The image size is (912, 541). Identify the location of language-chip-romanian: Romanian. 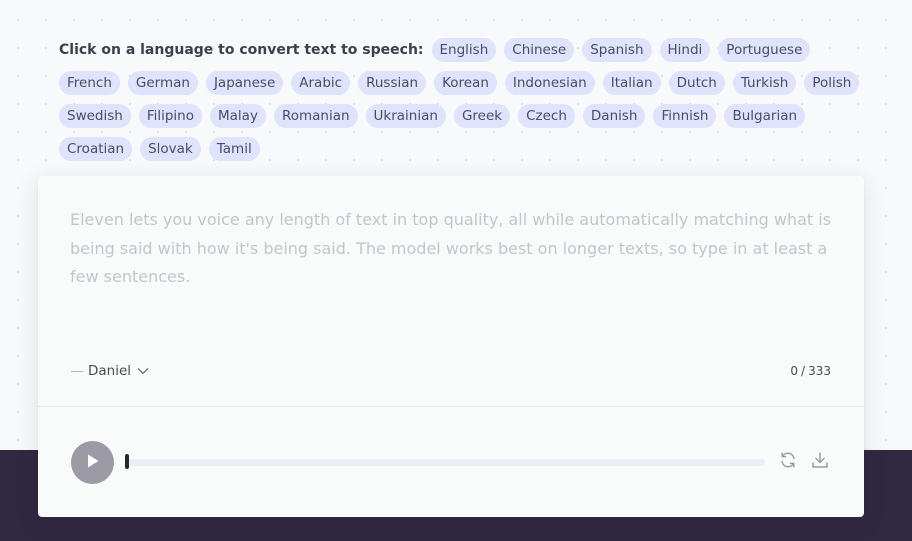
(315, 116).